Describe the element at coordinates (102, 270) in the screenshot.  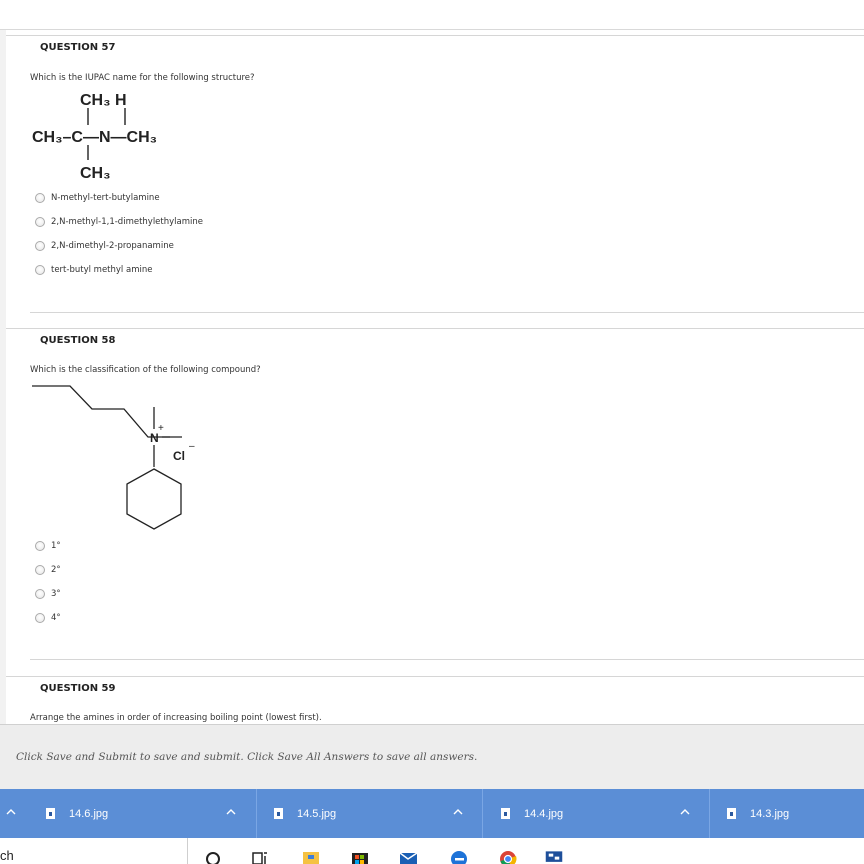
I see `option-label: tert-butyl methyl amine` at that location.